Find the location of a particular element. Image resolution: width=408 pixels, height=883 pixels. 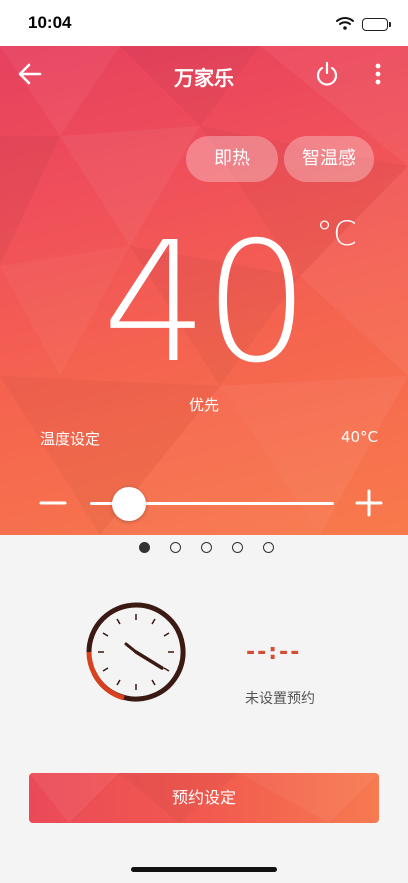

more-menu-button is located at coordinates (378, 74).